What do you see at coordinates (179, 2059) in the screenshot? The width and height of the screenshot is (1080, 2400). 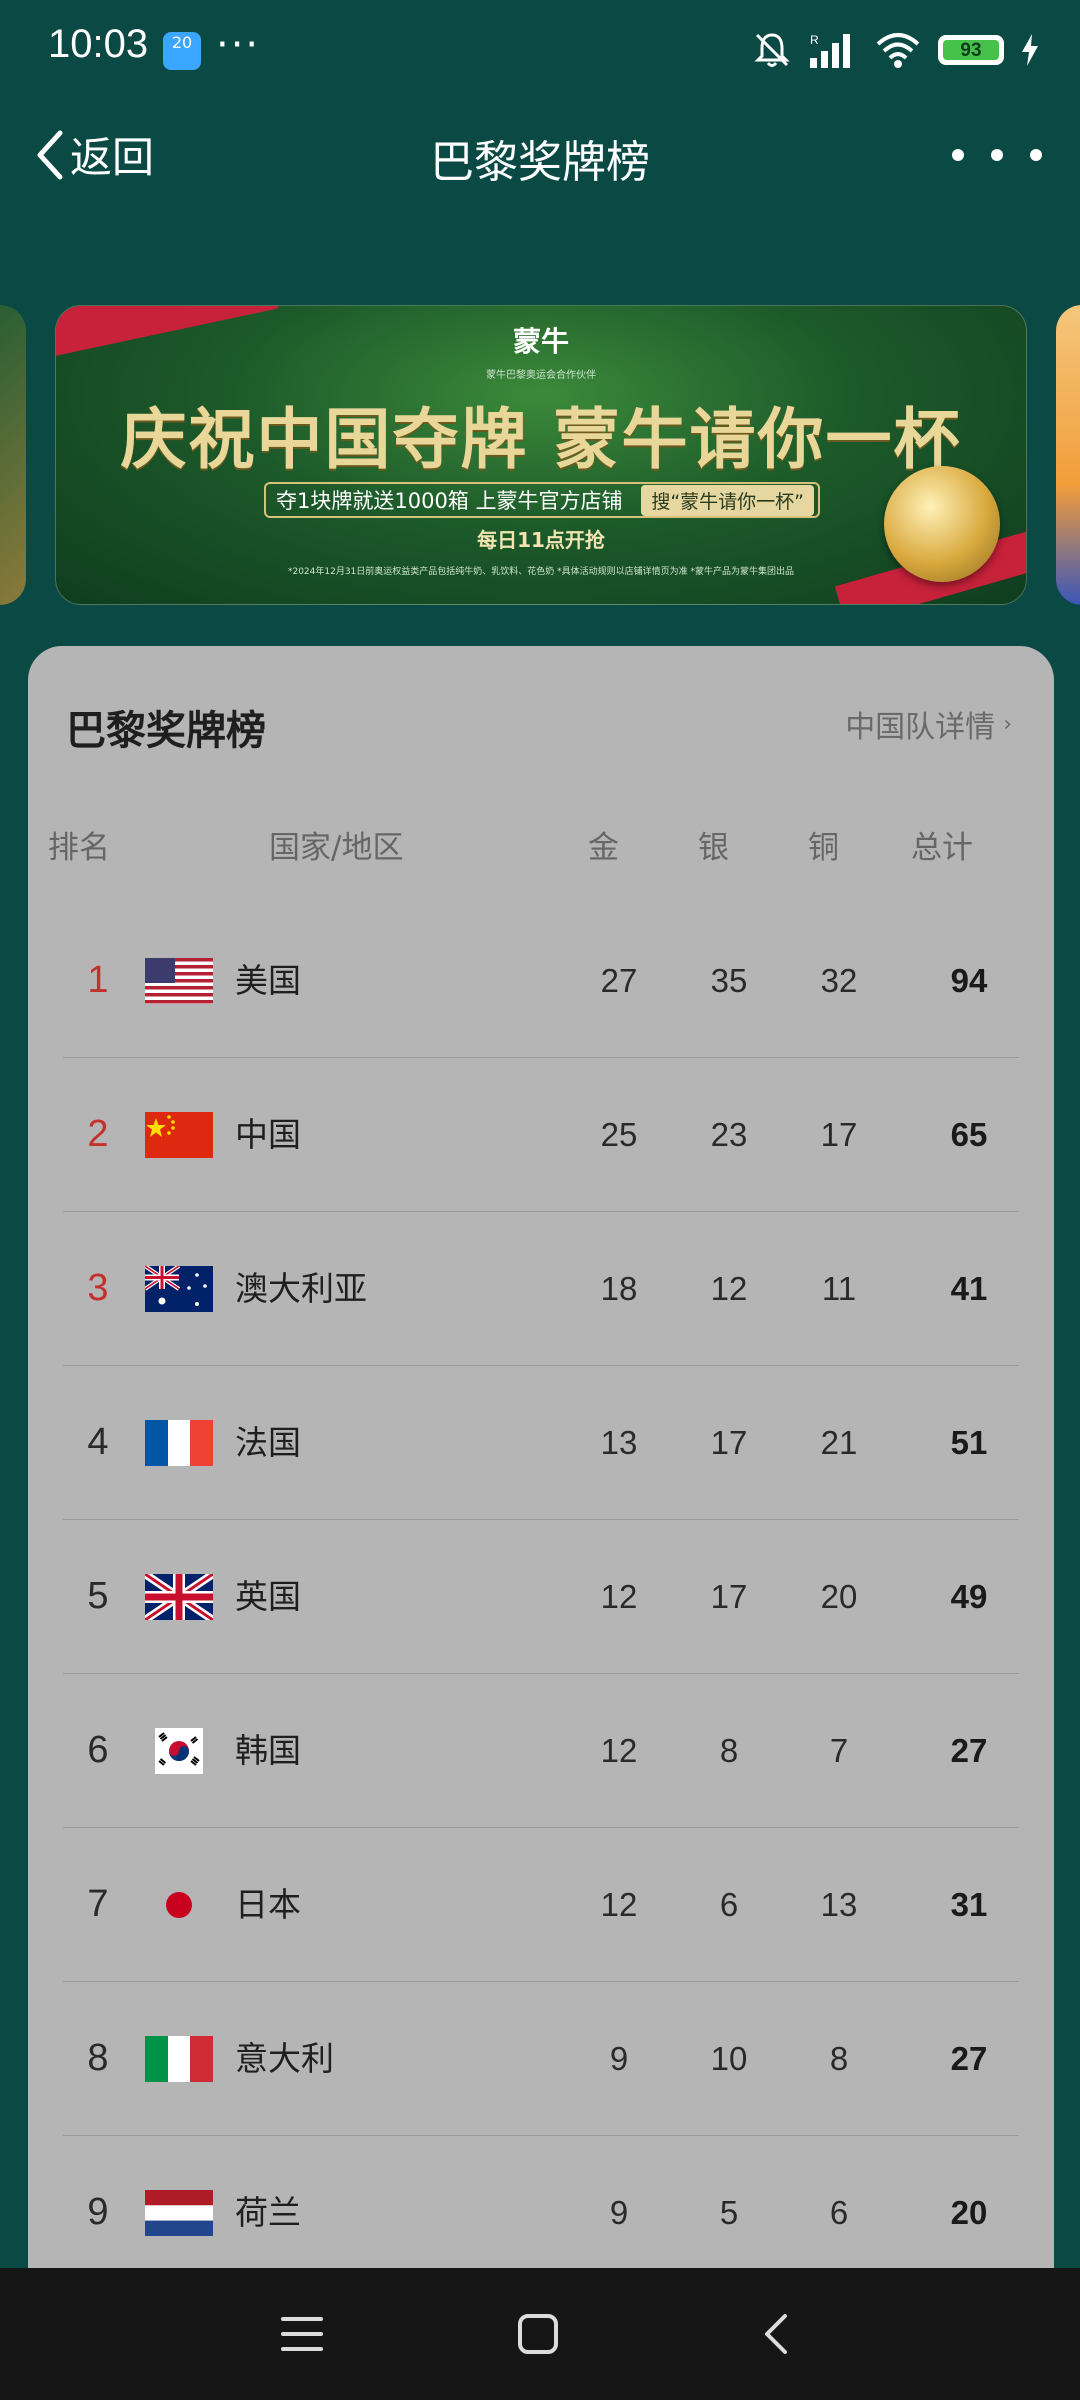 I see `it-flag-icon` at bounding box center [179, 2059].